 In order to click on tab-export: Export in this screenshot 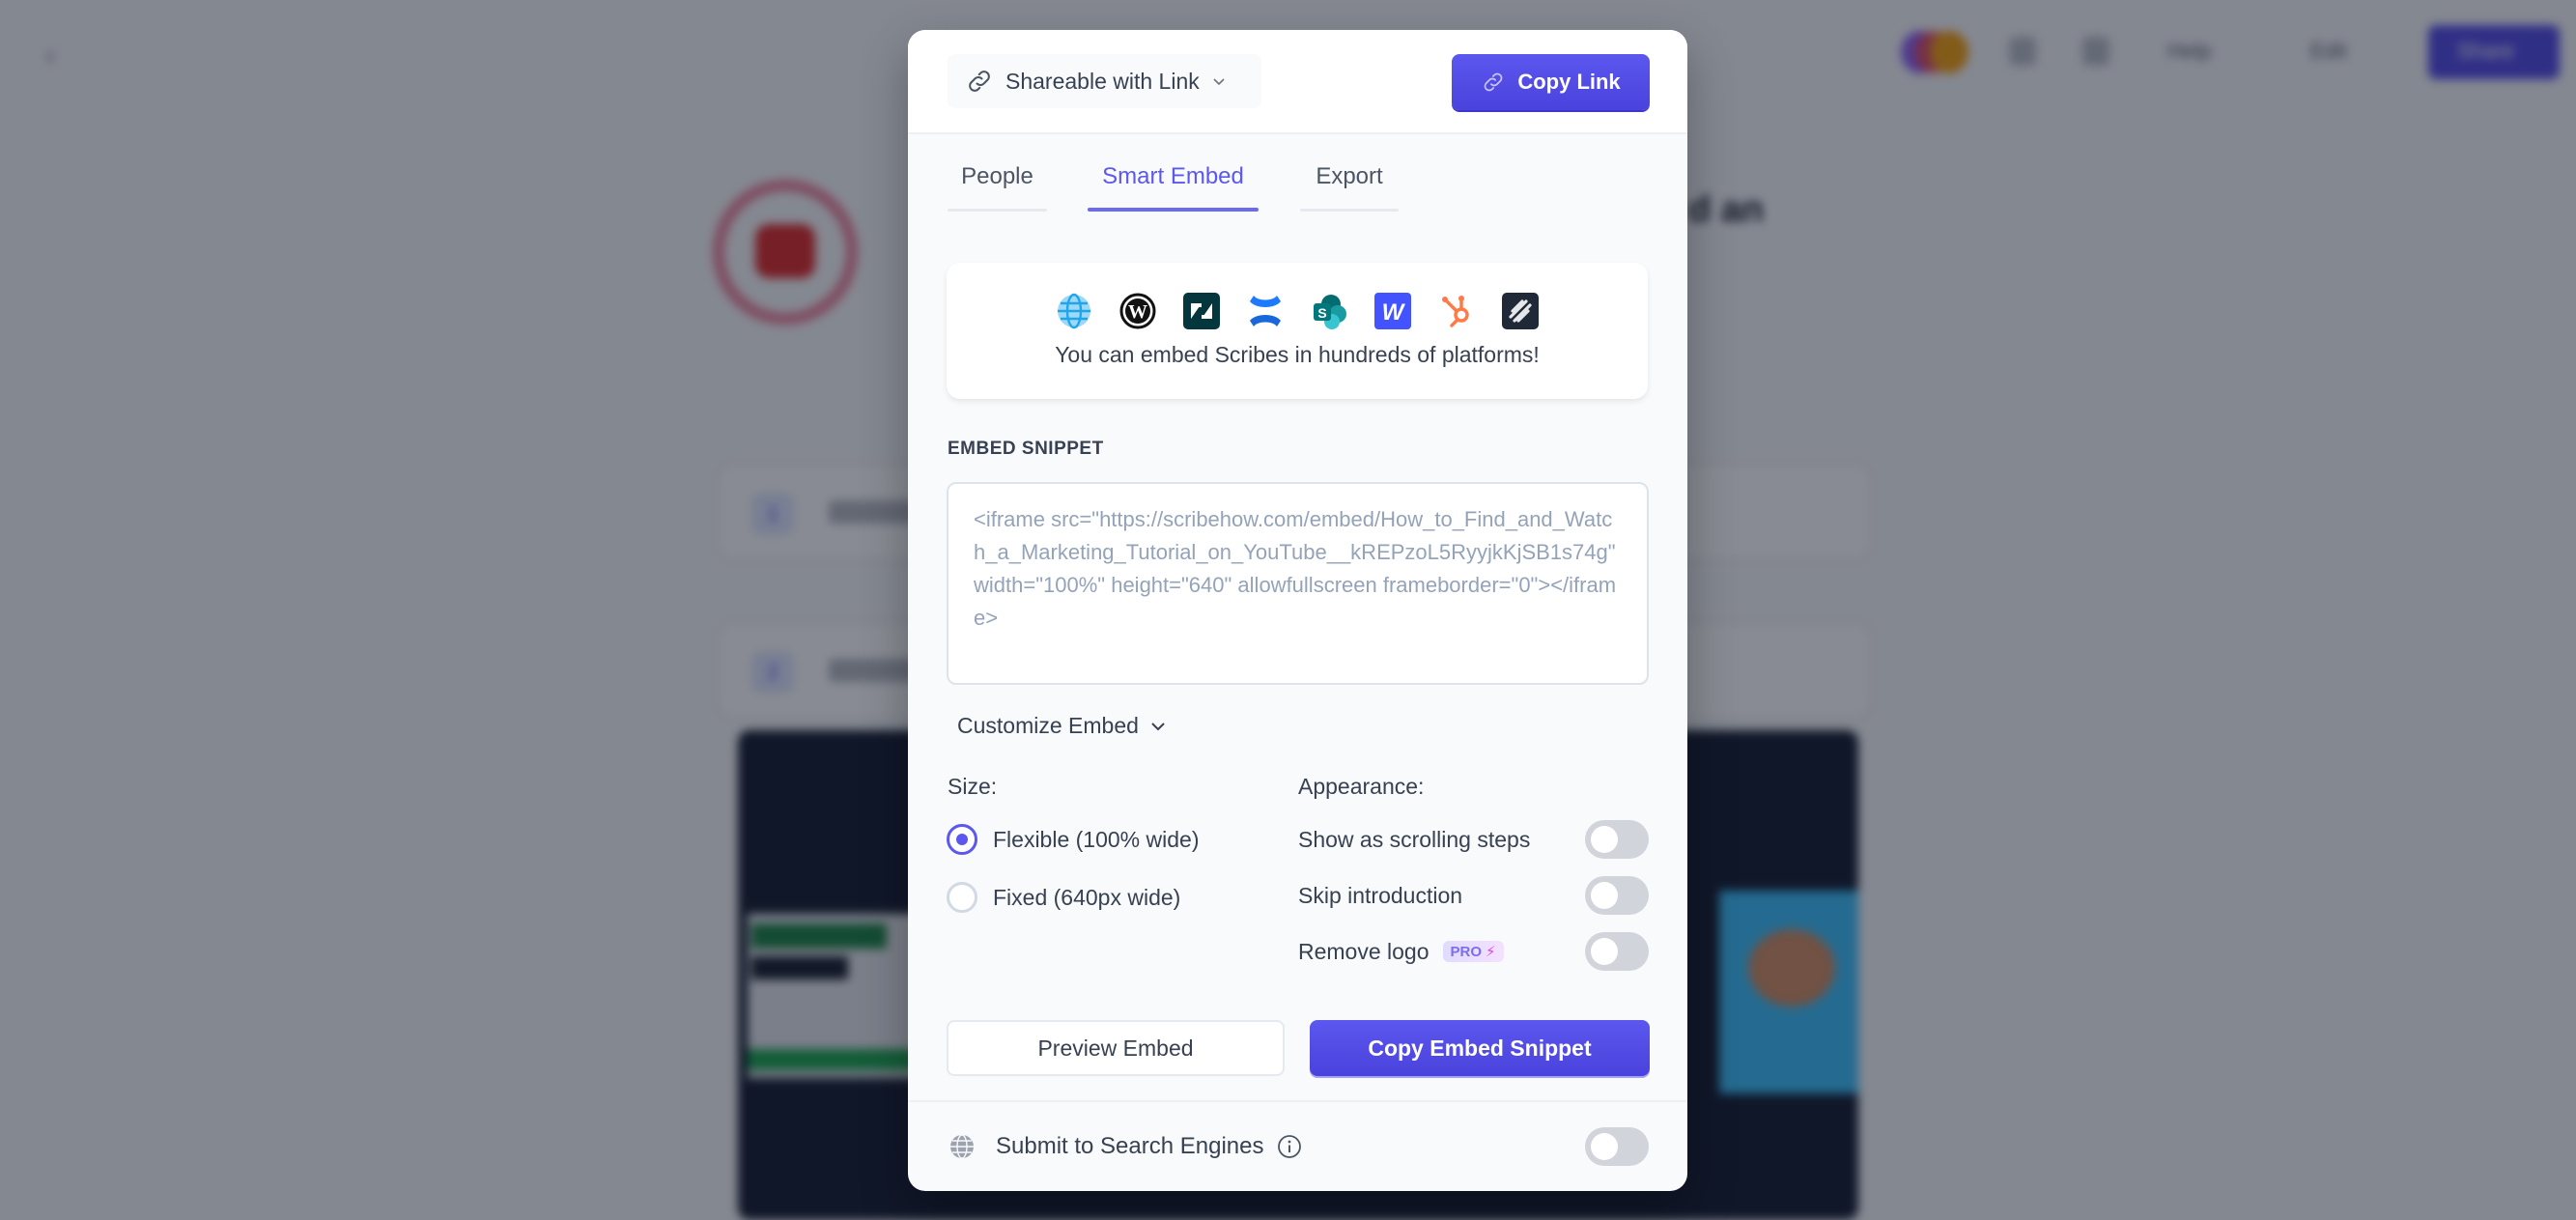, I will do `click(1349, 187)`.